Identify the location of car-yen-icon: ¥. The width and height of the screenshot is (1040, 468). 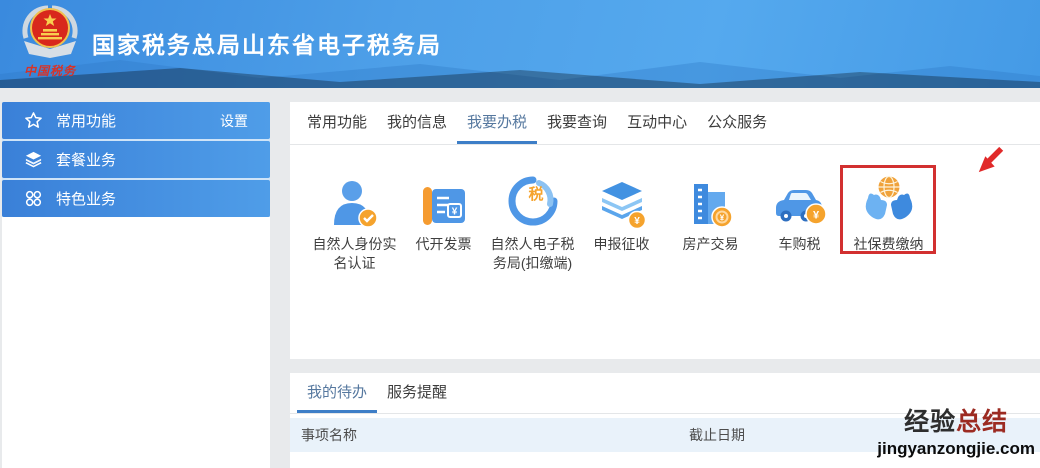
(801, 207).